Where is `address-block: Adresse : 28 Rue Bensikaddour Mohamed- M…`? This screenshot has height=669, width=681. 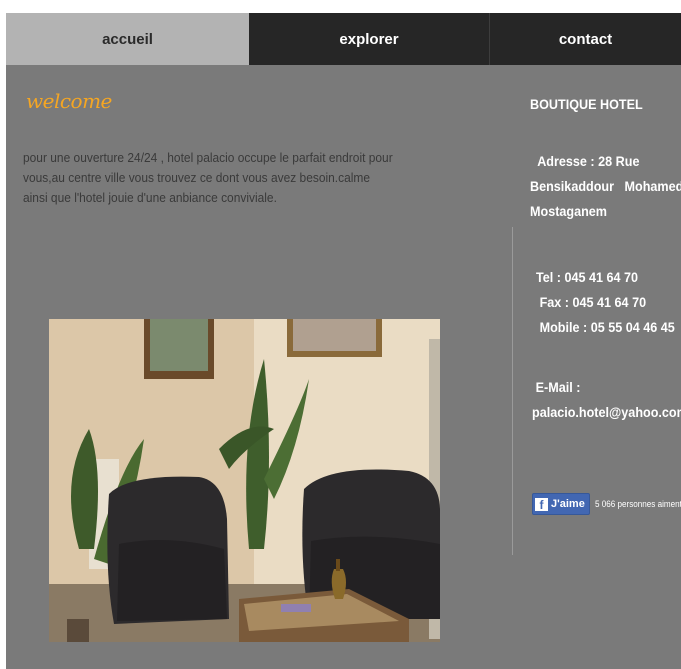 address-block: Adresse : 28 Rue Bensikaddour Mohamed- M… is located at coordinates (605, 186).